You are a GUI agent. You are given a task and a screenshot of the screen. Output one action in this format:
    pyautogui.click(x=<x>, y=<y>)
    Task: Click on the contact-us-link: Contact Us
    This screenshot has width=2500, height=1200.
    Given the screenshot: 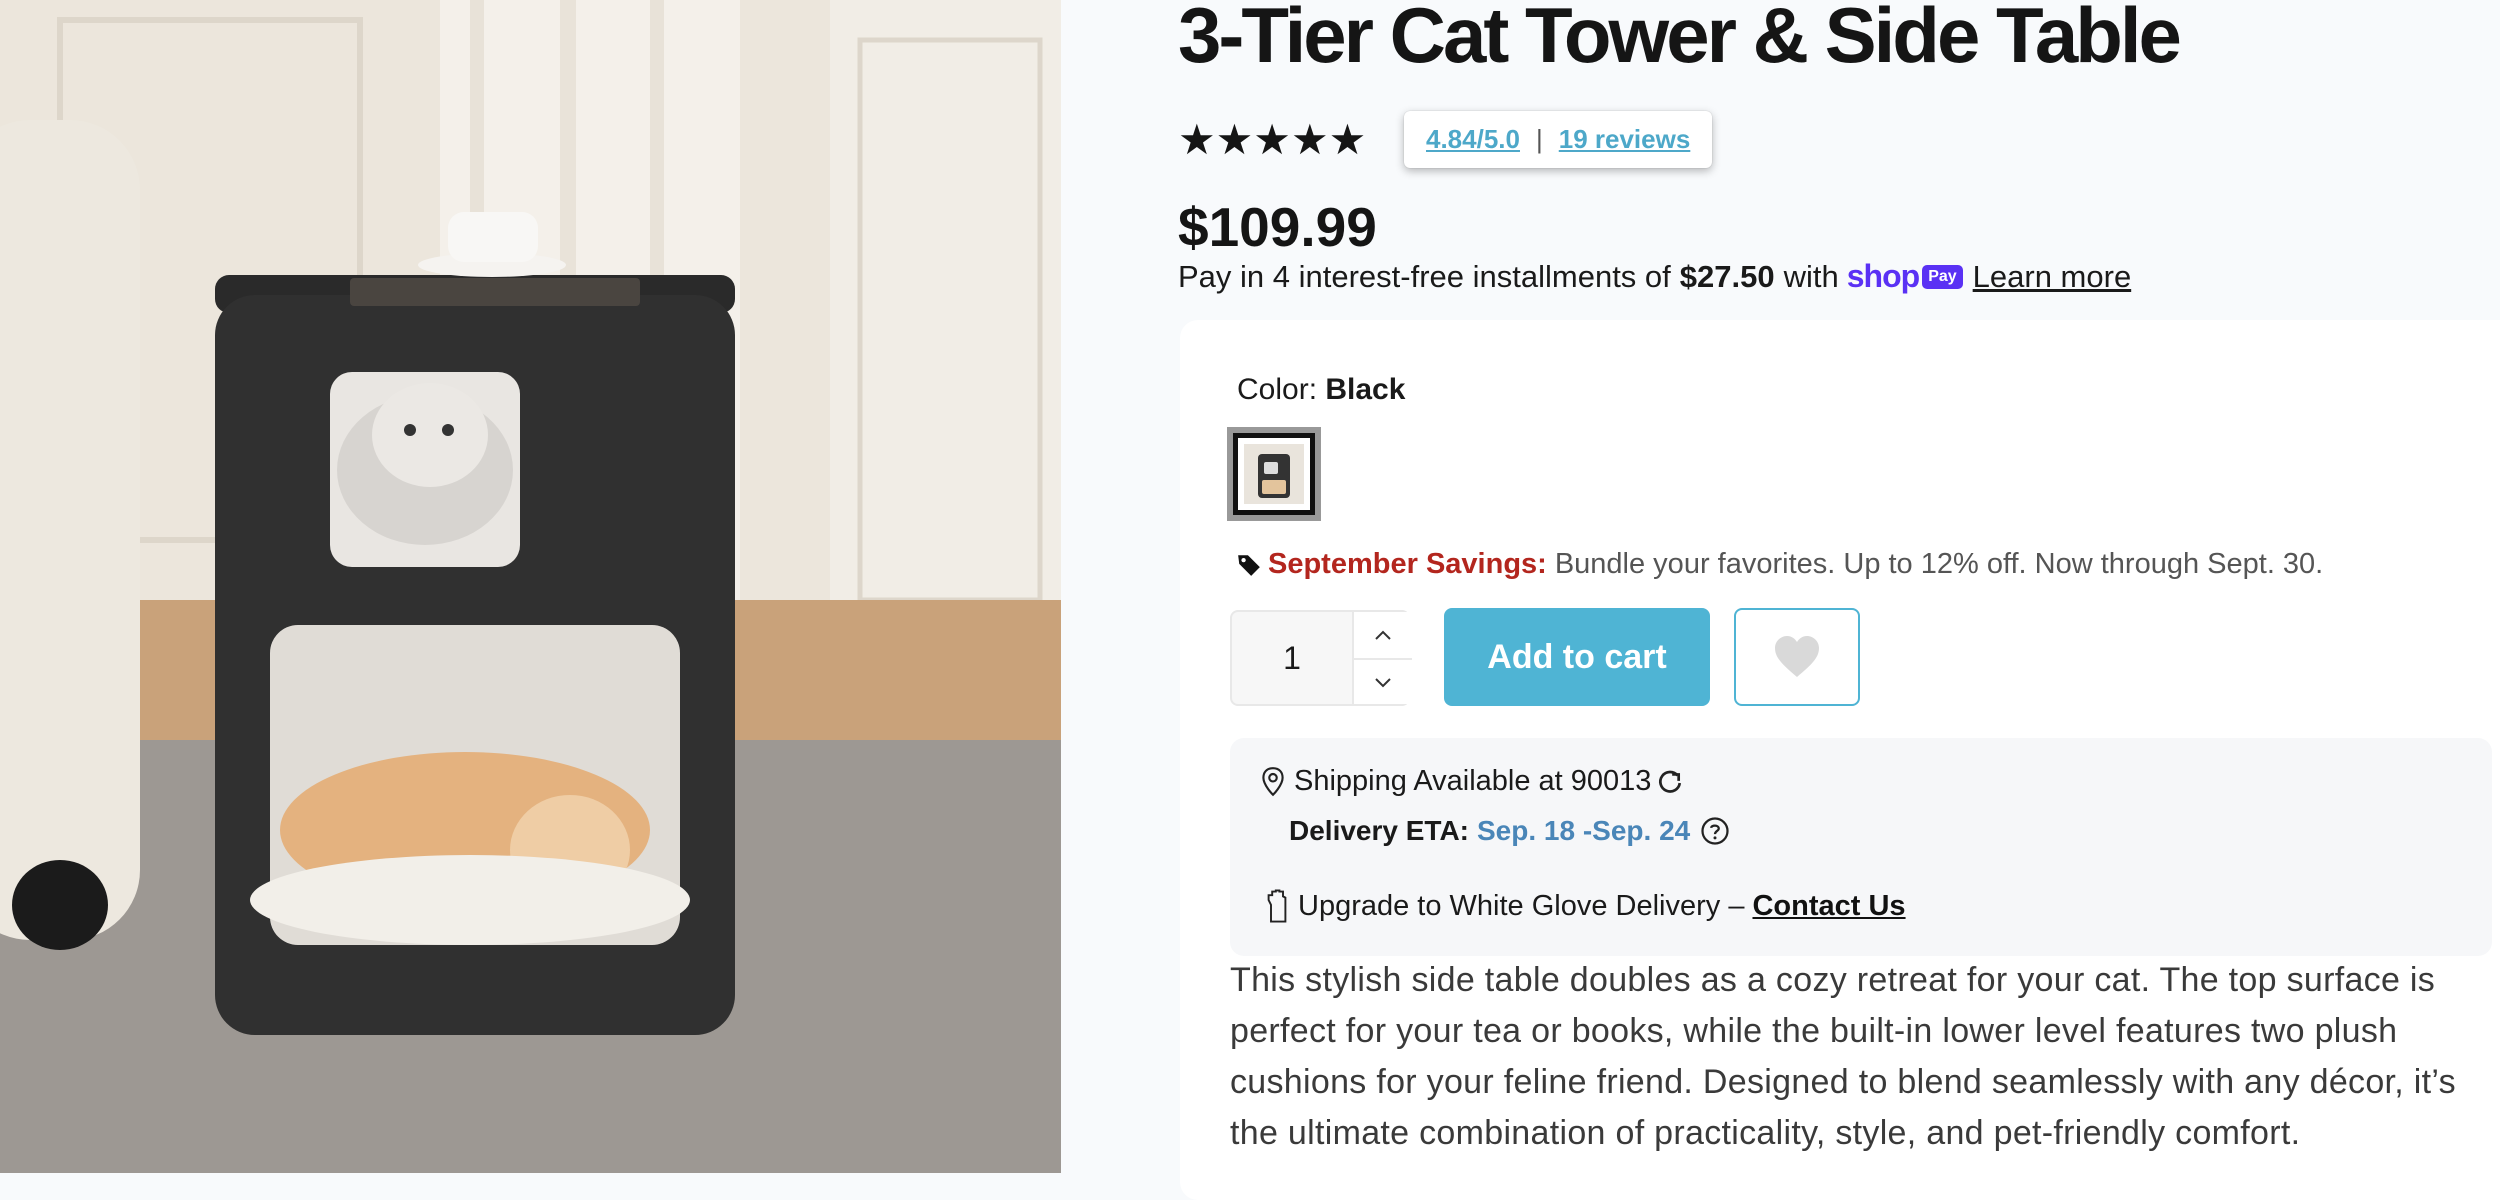 What is the action you would take?
    pyautogui.click(x=1828, y=906)
    